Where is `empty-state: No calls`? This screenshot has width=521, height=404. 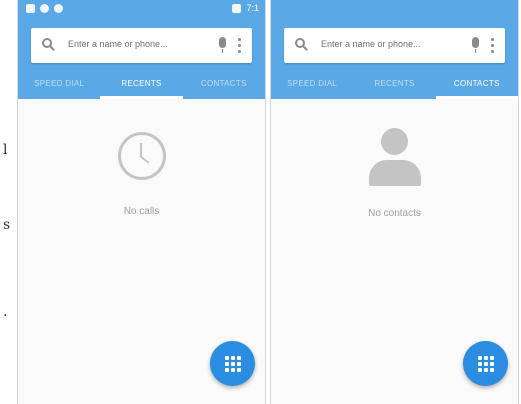
empty-state: No calls is located at coordinates (141, 172).